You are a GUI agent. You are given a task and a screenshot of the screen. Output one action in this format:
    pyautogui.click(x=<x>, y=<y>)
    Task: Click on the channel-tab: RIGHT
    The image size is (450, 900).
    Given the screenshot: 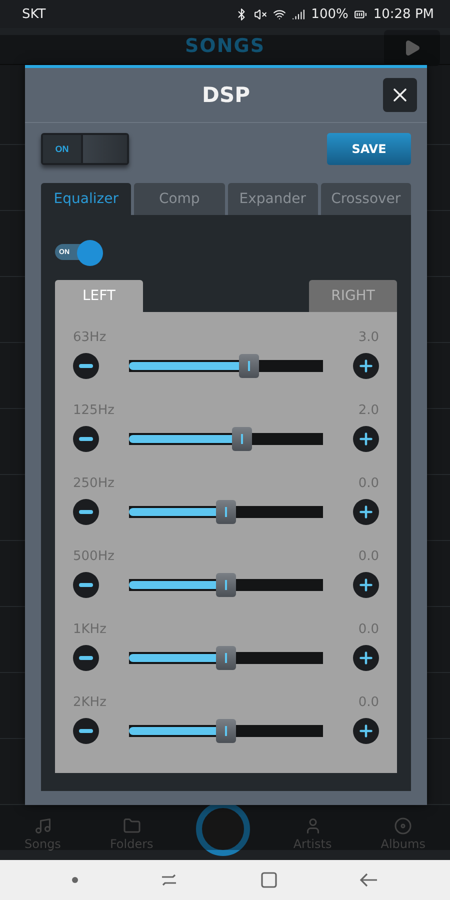 What is the action you would take?
    pyautogui.click(x=353, y=296)
    